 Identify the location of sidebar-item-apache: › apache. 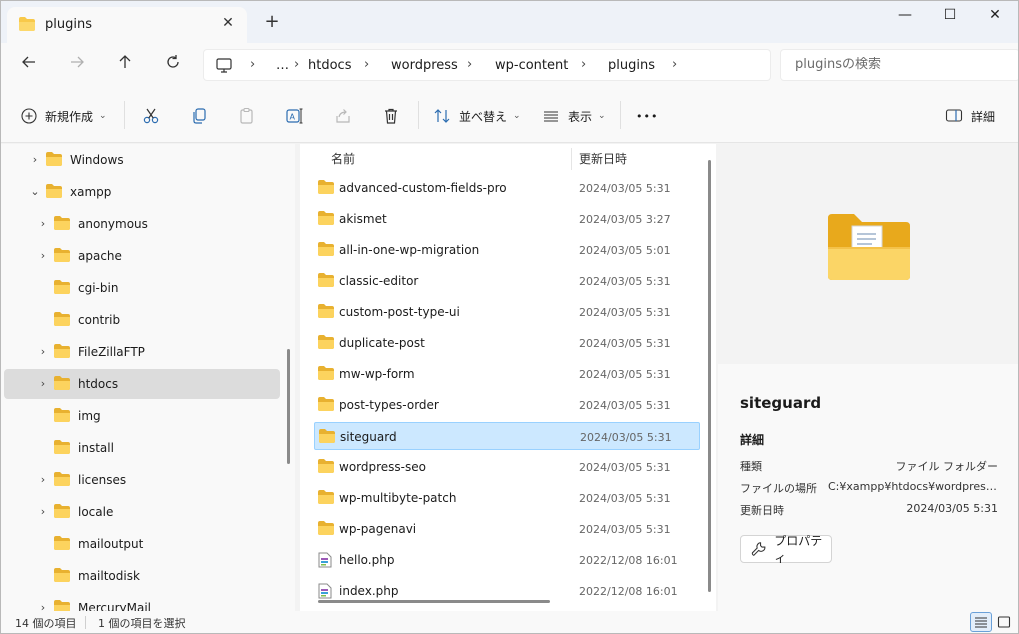
(142, 256).